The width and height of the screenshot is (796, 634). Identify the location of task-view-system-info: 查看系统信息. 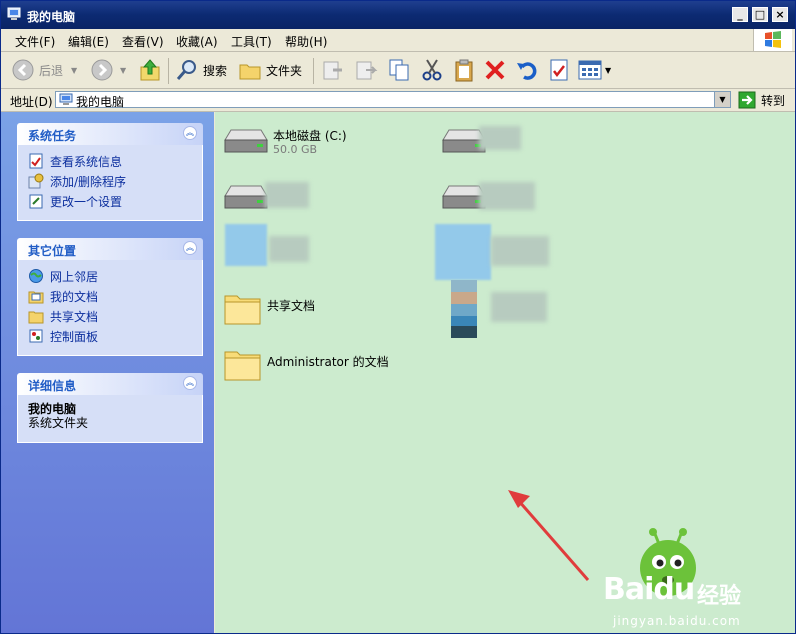
(115, 161).